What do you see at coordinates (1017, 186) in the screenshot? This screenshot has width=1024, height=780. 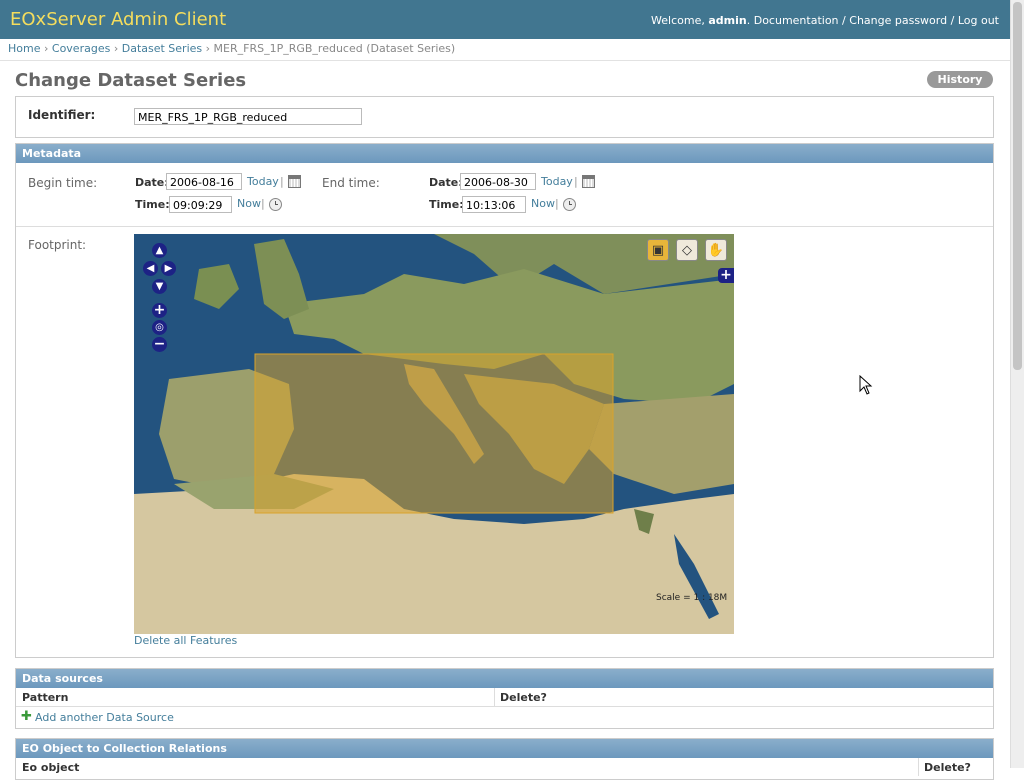 I see `scrollbar-thumb` at bounding box center [1017, 186].